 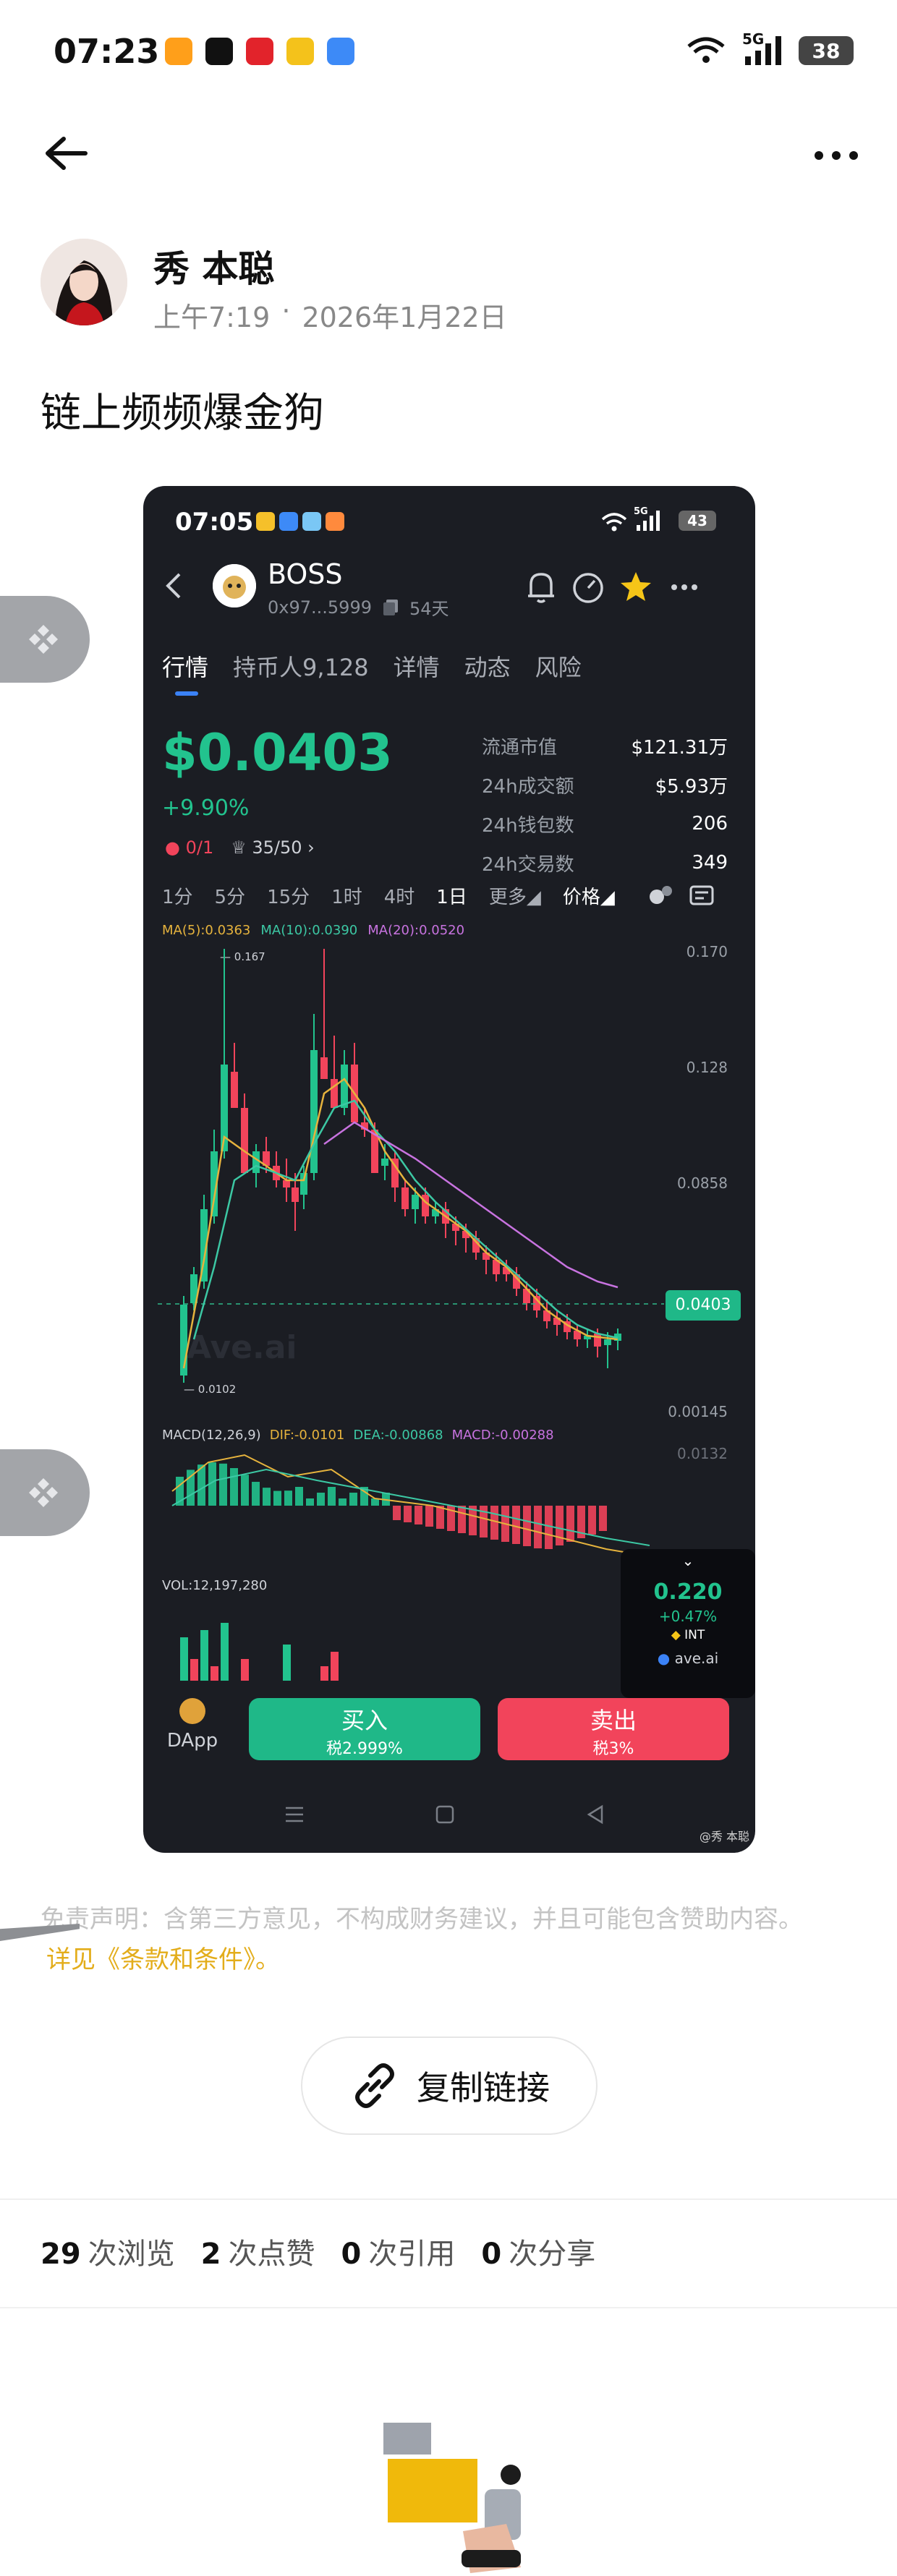 What do you see at coordinates (826, 50) in the screenshot?
I see `battery-indicator: 38` at bounding box center [826, 50].